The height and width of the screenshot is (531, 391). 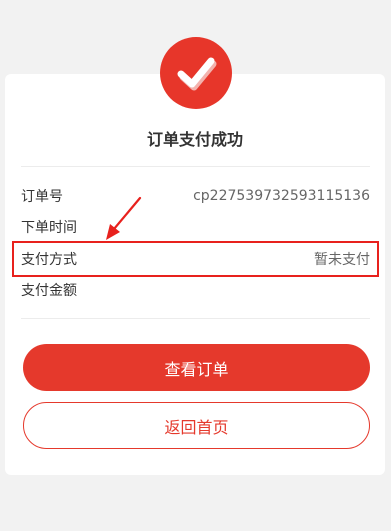 What do you see at coordinates (49, 291) in the screenshot?
I see `payment-amount-label: 支付金额` at bounding box center [49, 291].